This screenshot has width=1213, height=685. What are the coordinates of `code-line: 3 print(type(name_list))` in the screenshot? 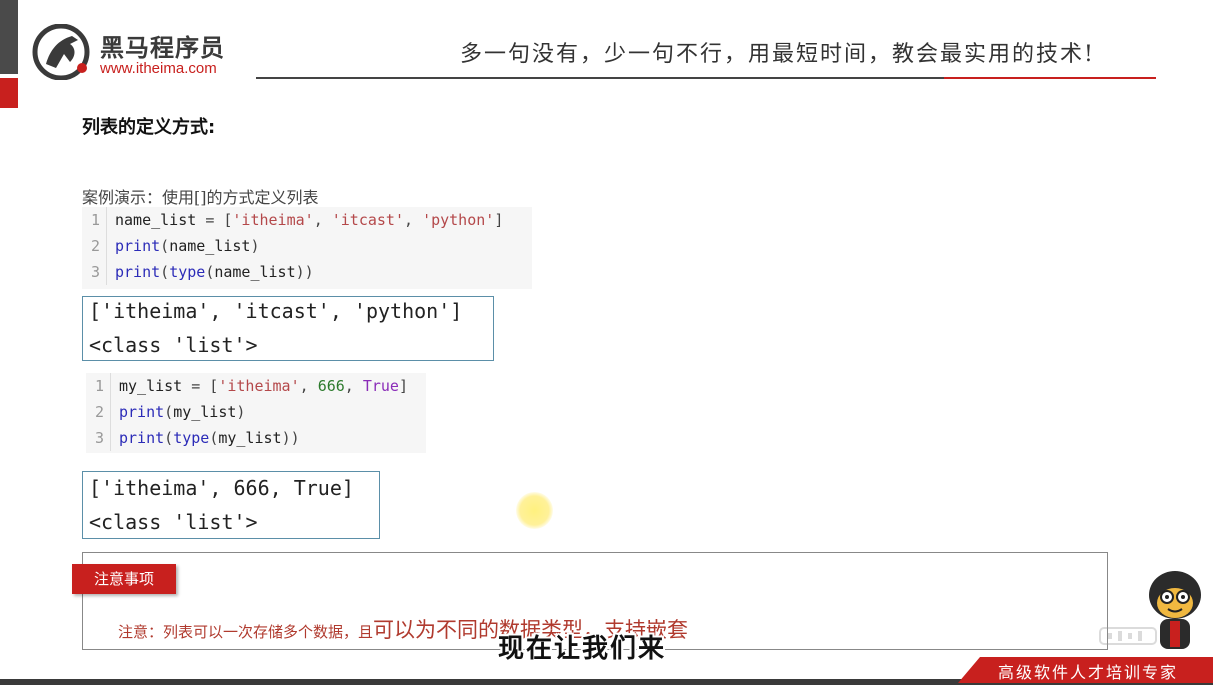 It's located at (198, 272).